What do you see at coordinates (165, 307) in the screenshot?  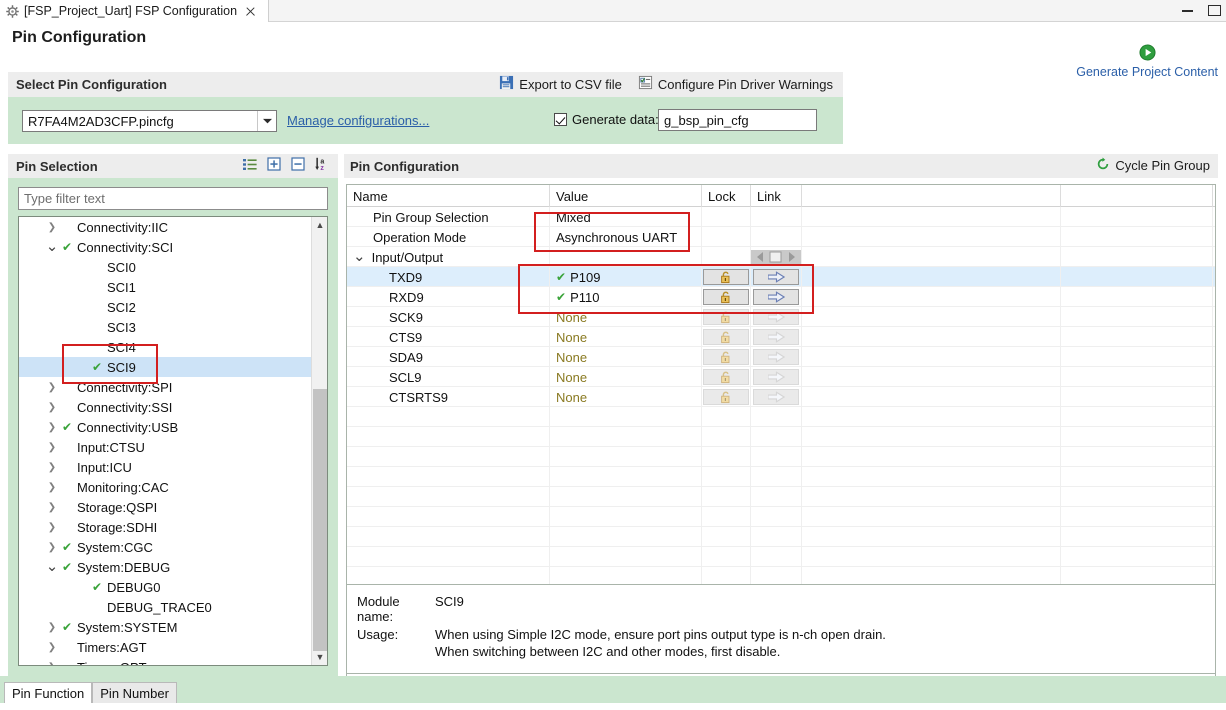 I see `tree-item-sci2: SCI2` at bounding box center [165, 307].